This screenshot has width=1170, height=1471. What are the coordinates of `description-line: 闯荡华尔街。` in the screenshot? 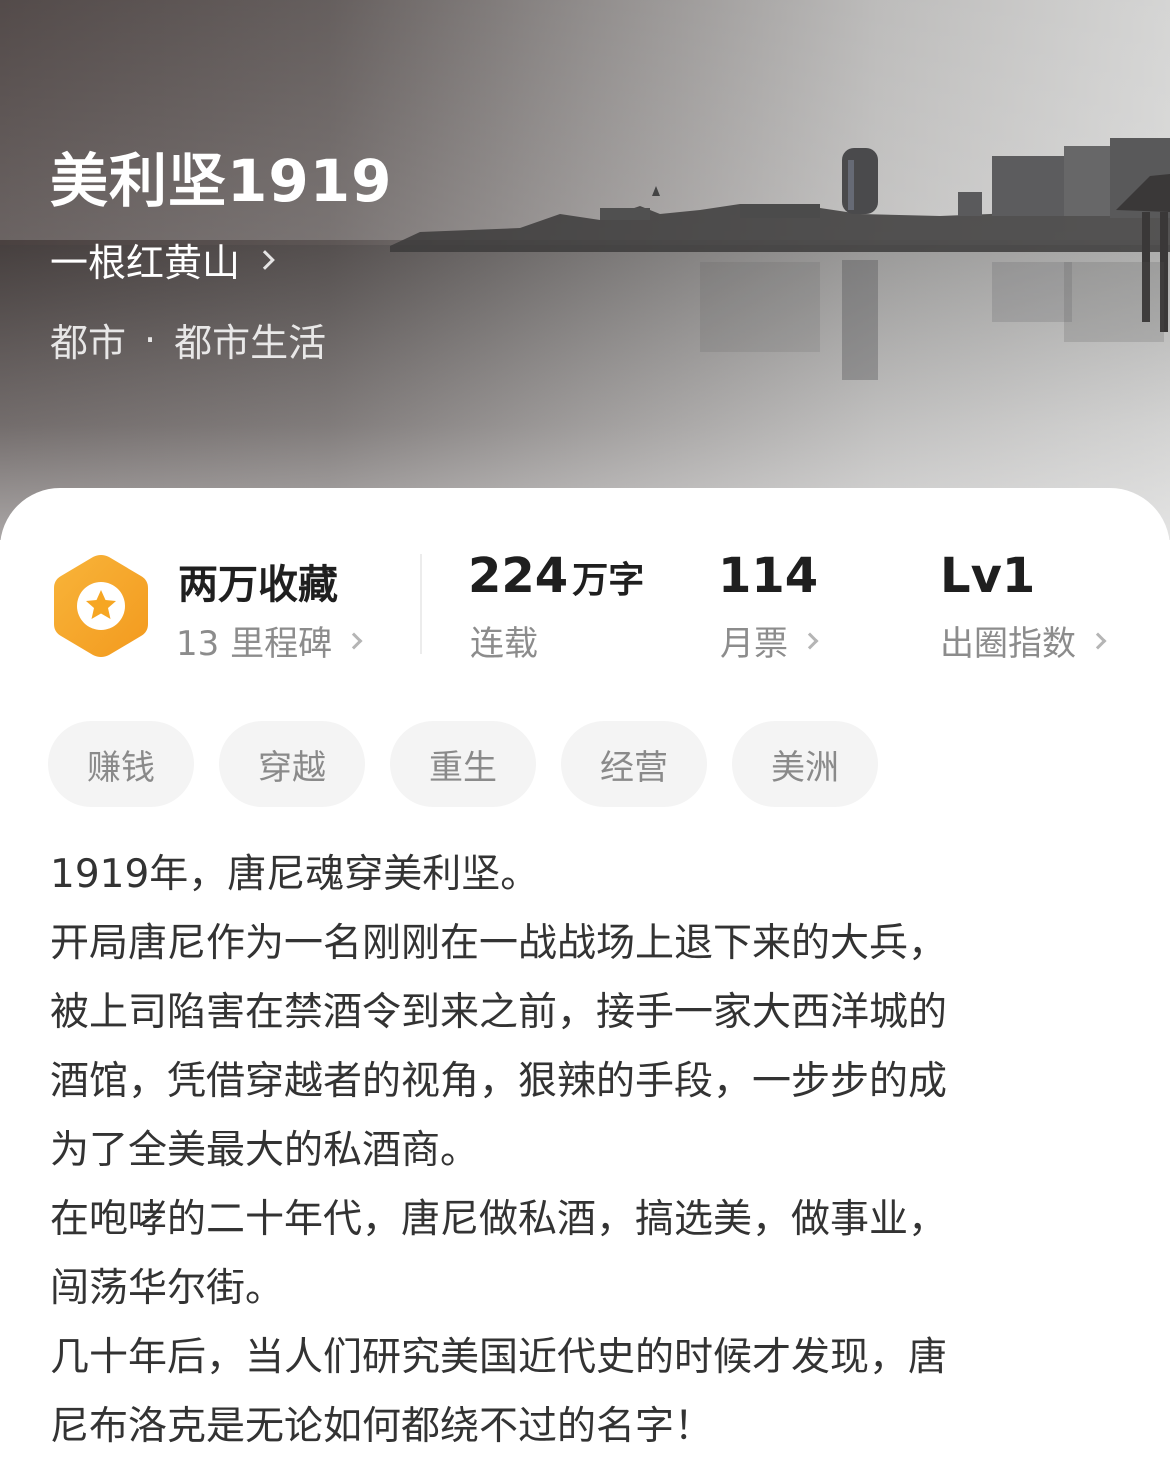 It's located at (167, 1288).